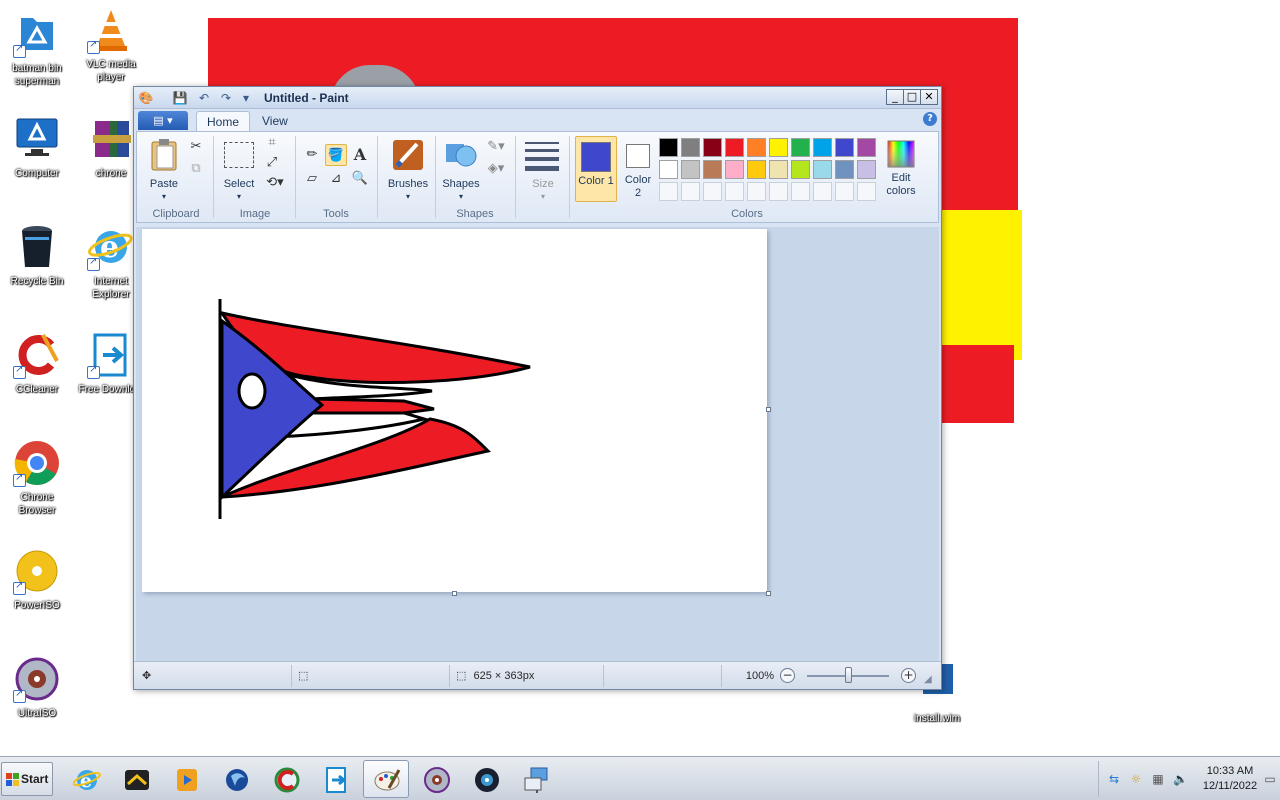  What do you see at coordinates (929, 97) in the screenshot?
I see `close-button: ✕` at bounding box center [929, 97].